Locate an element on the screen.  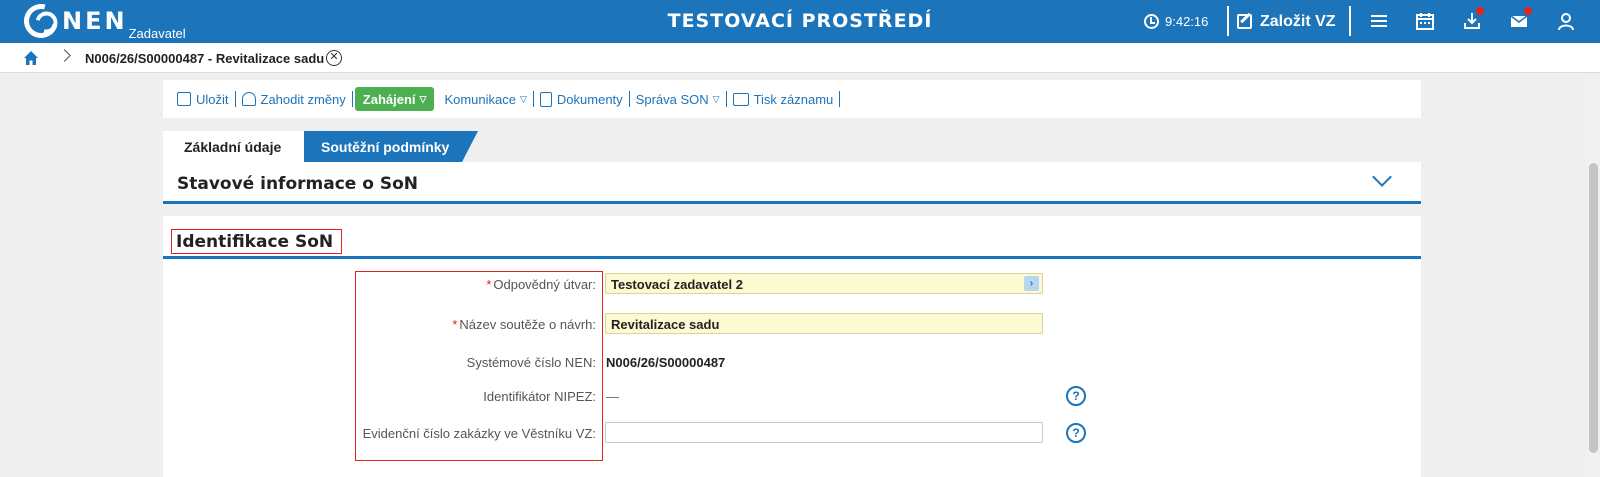
nipez-label: Identifikátor NIPEZ: is located at coordinates (539, 396).